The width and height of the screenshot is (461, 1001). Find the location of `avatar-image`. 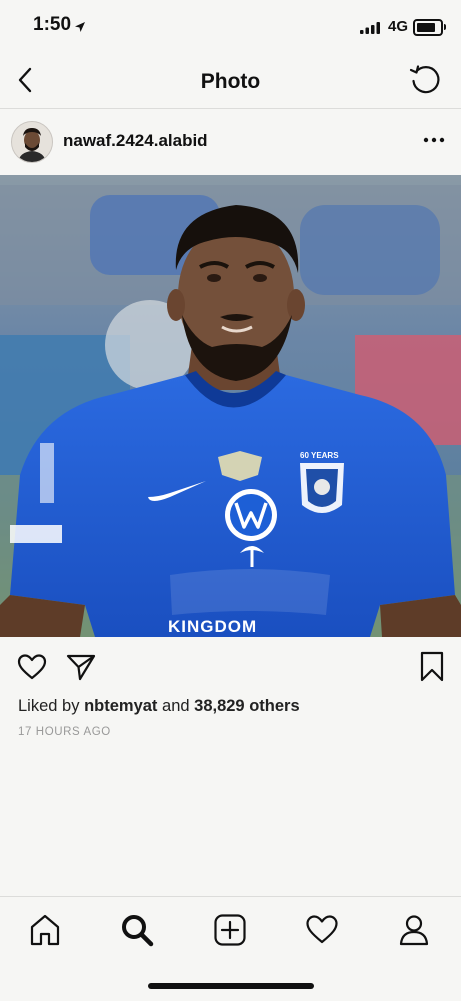

avatar-image is located at coordinates (32, 142).